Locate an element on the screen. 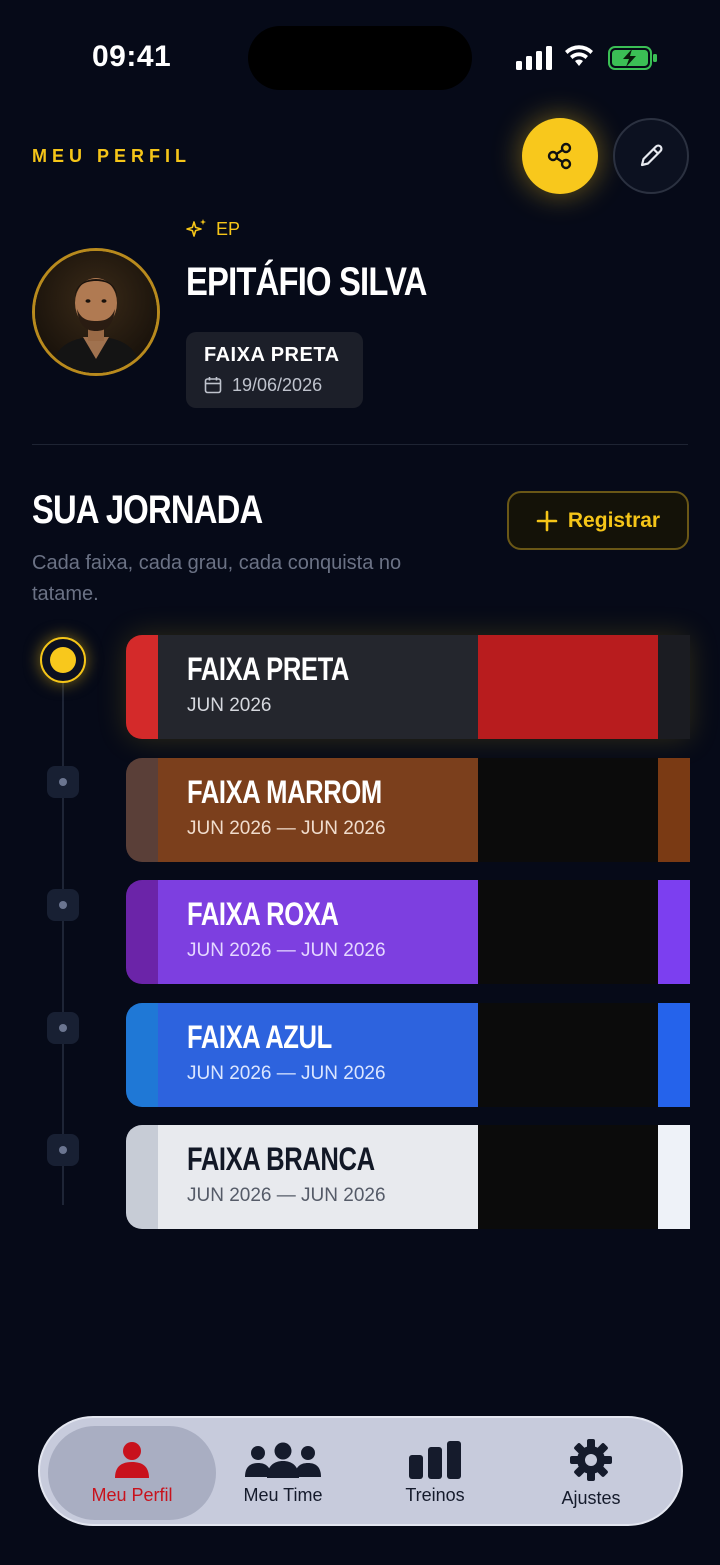  belt-card-roxa: FAIXA ROXA JUN 2026 — JUN 2026 is located at coordinates (408, 932).